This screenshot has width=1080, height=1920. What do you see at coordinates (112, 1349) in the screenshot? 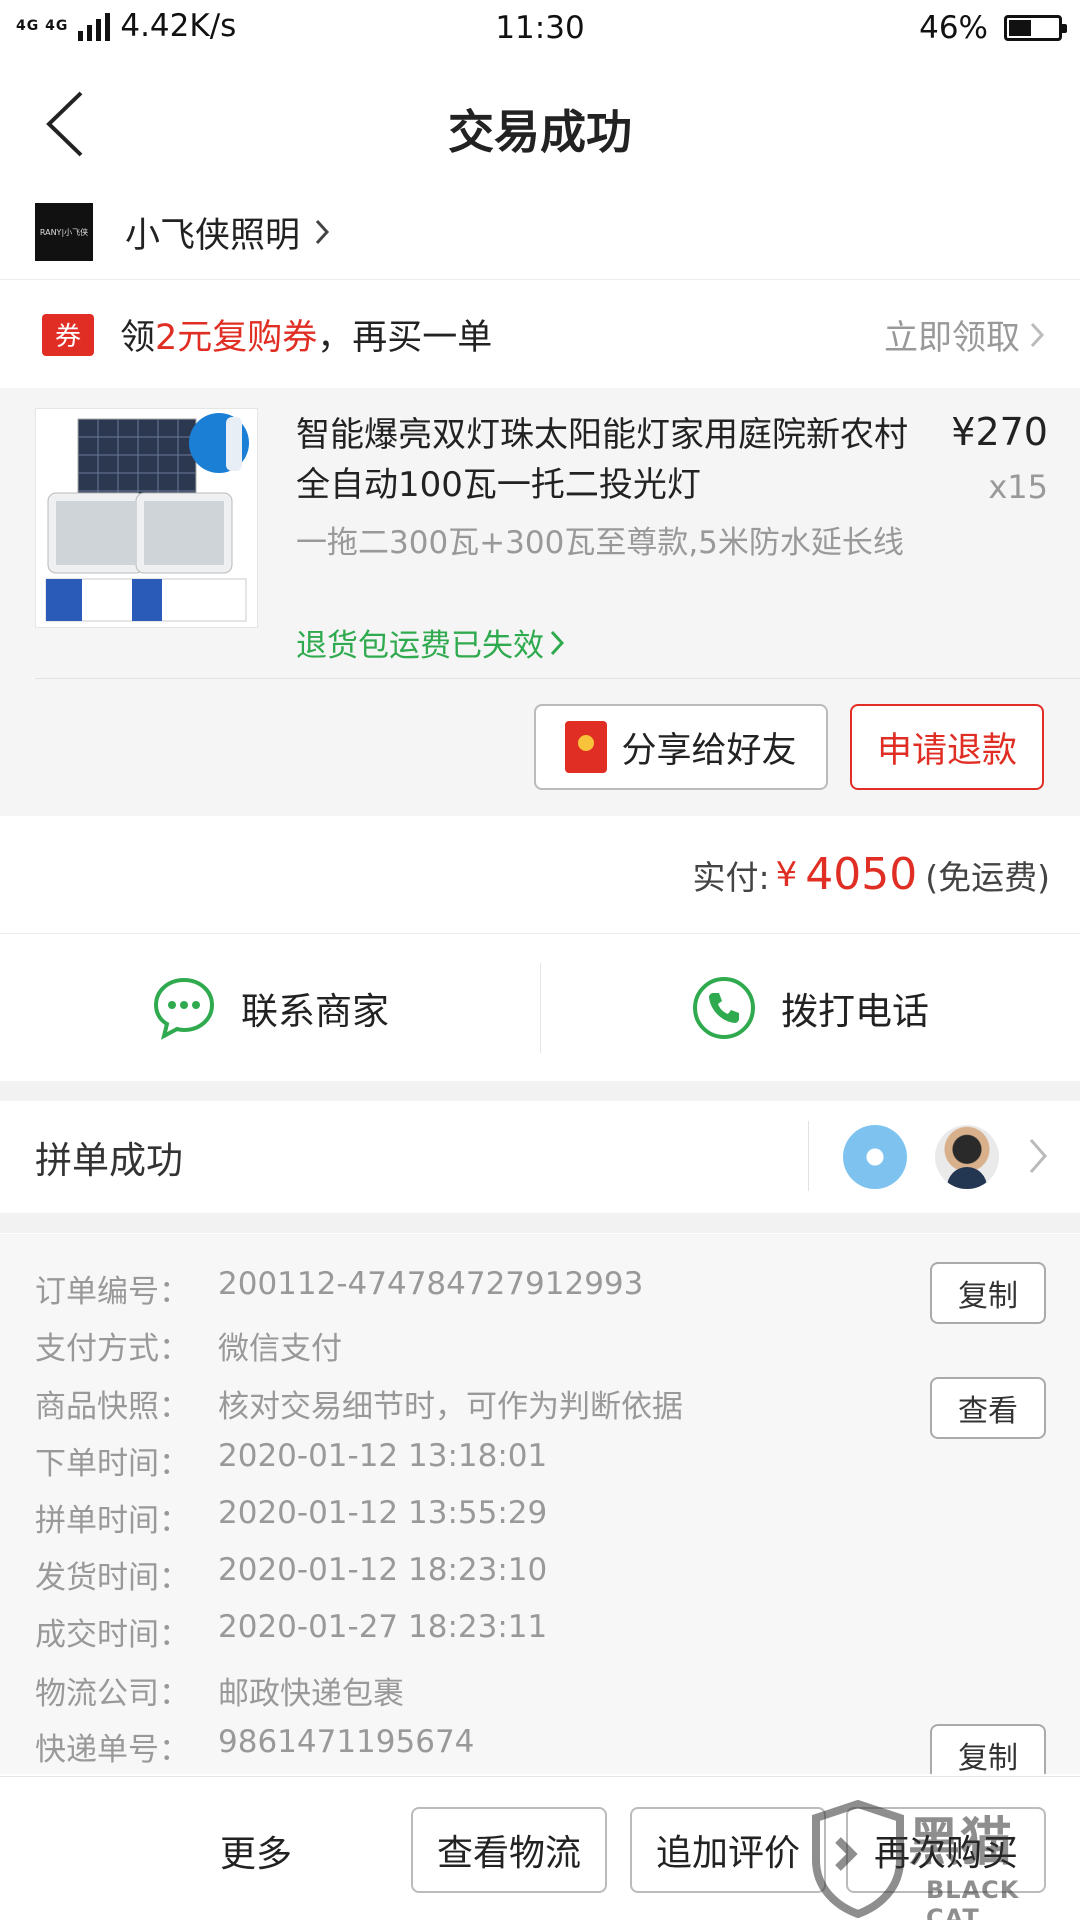
I see `detail-key: 支付方式：` at bounding box center [112, 1349].